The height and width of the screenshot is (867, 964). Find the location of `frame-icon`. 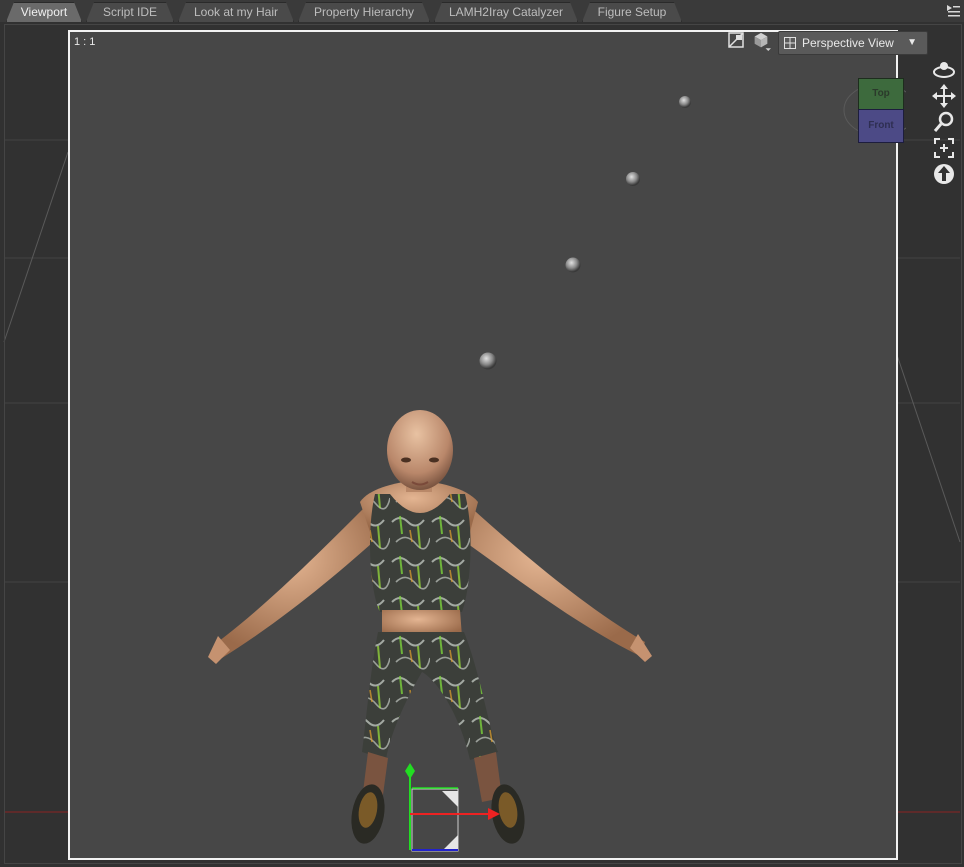

frame-icon is located at coordinates (944, 148).